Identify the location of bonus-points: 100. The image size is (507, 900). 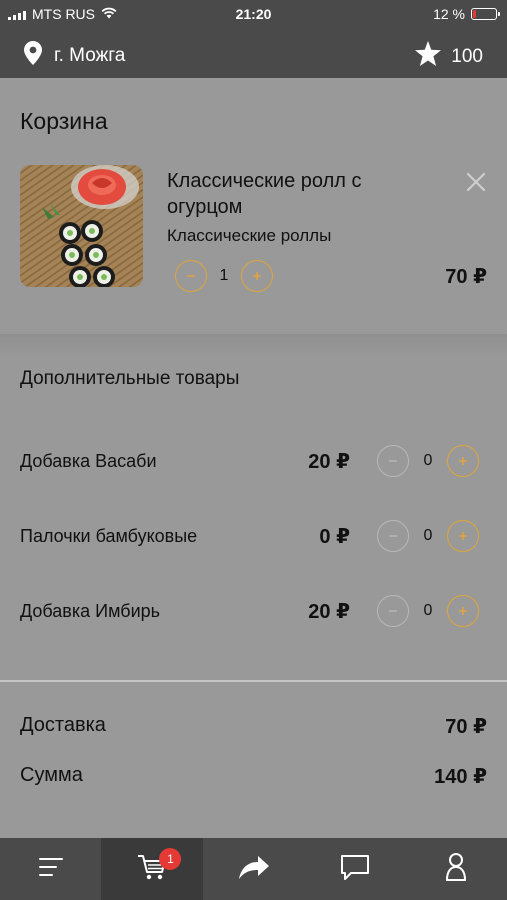
(449, 56).